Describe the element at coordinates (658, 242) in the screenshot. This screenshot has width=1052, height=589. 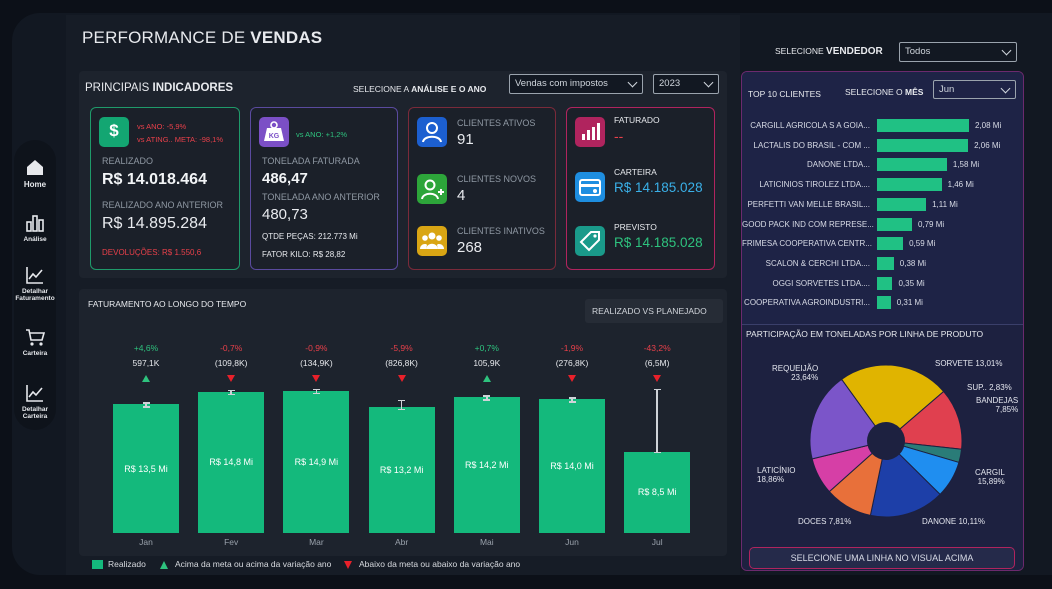
I see `forecast-value: R$ 14.185.028` at that location.